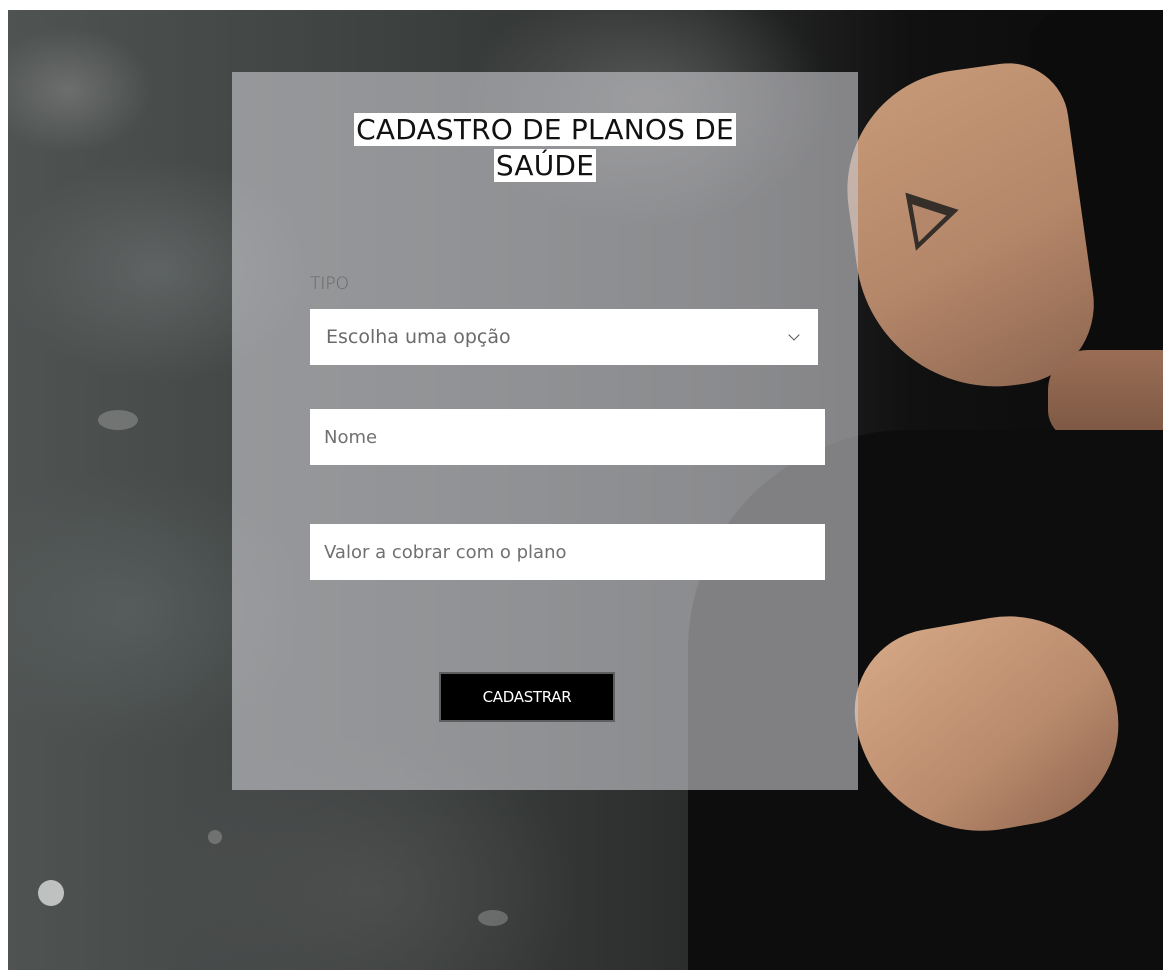  I want to click on plan-value-input, so click(567, 552).